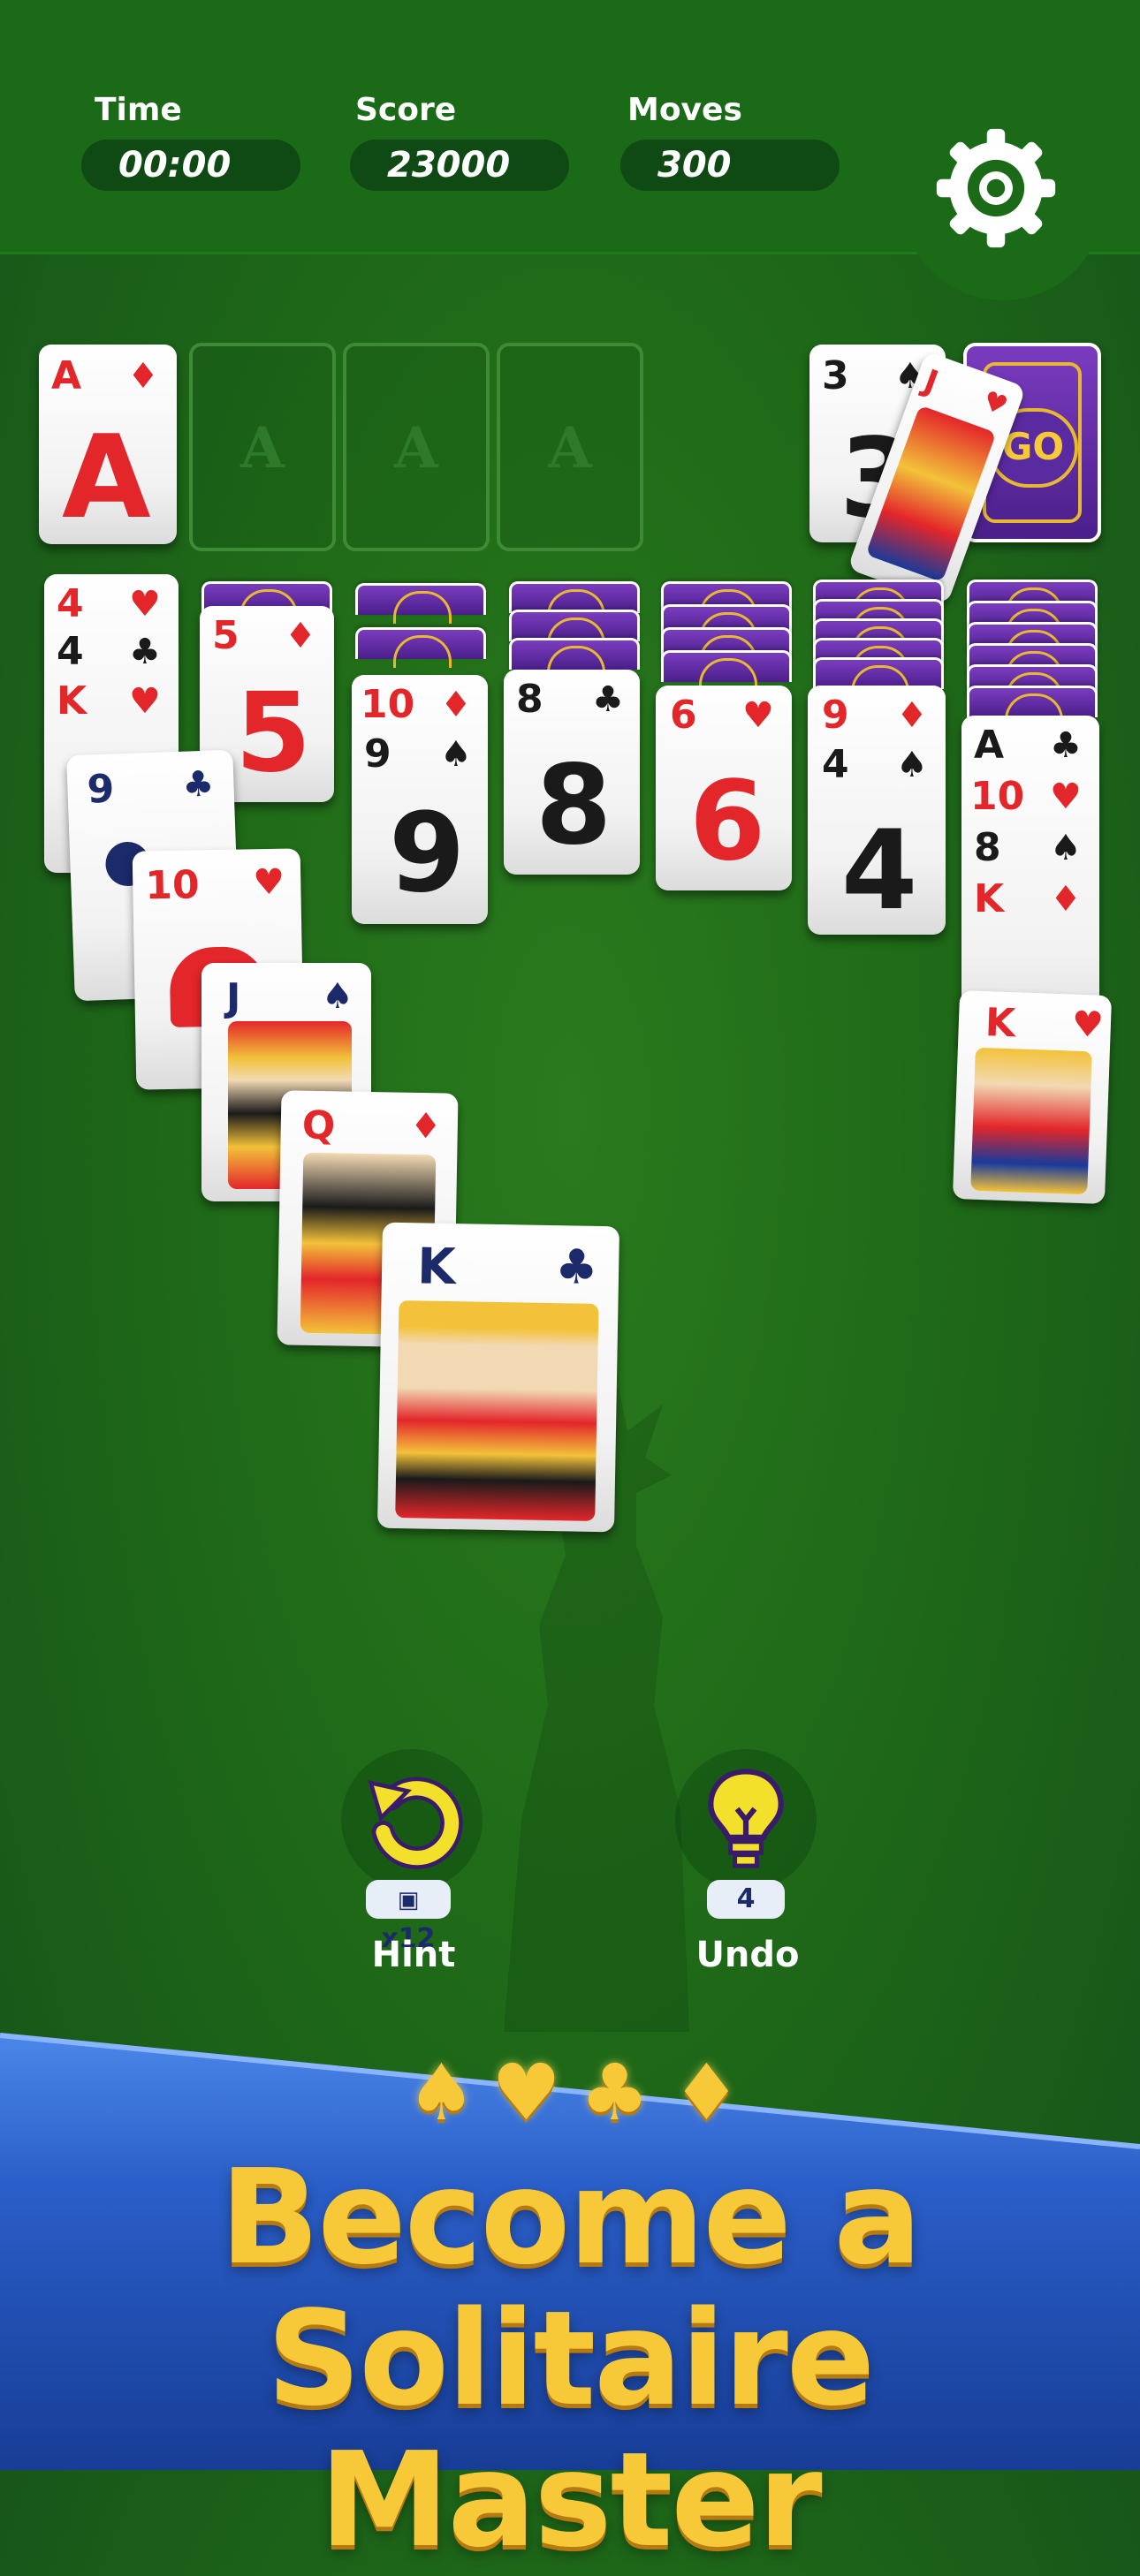 This screenshot has height=2576, width=1140. What do you see at coordinates (408, 1917) in the screenshot?
I see `hint-counter: ▣ x12` at bounding box center [408, 1917].